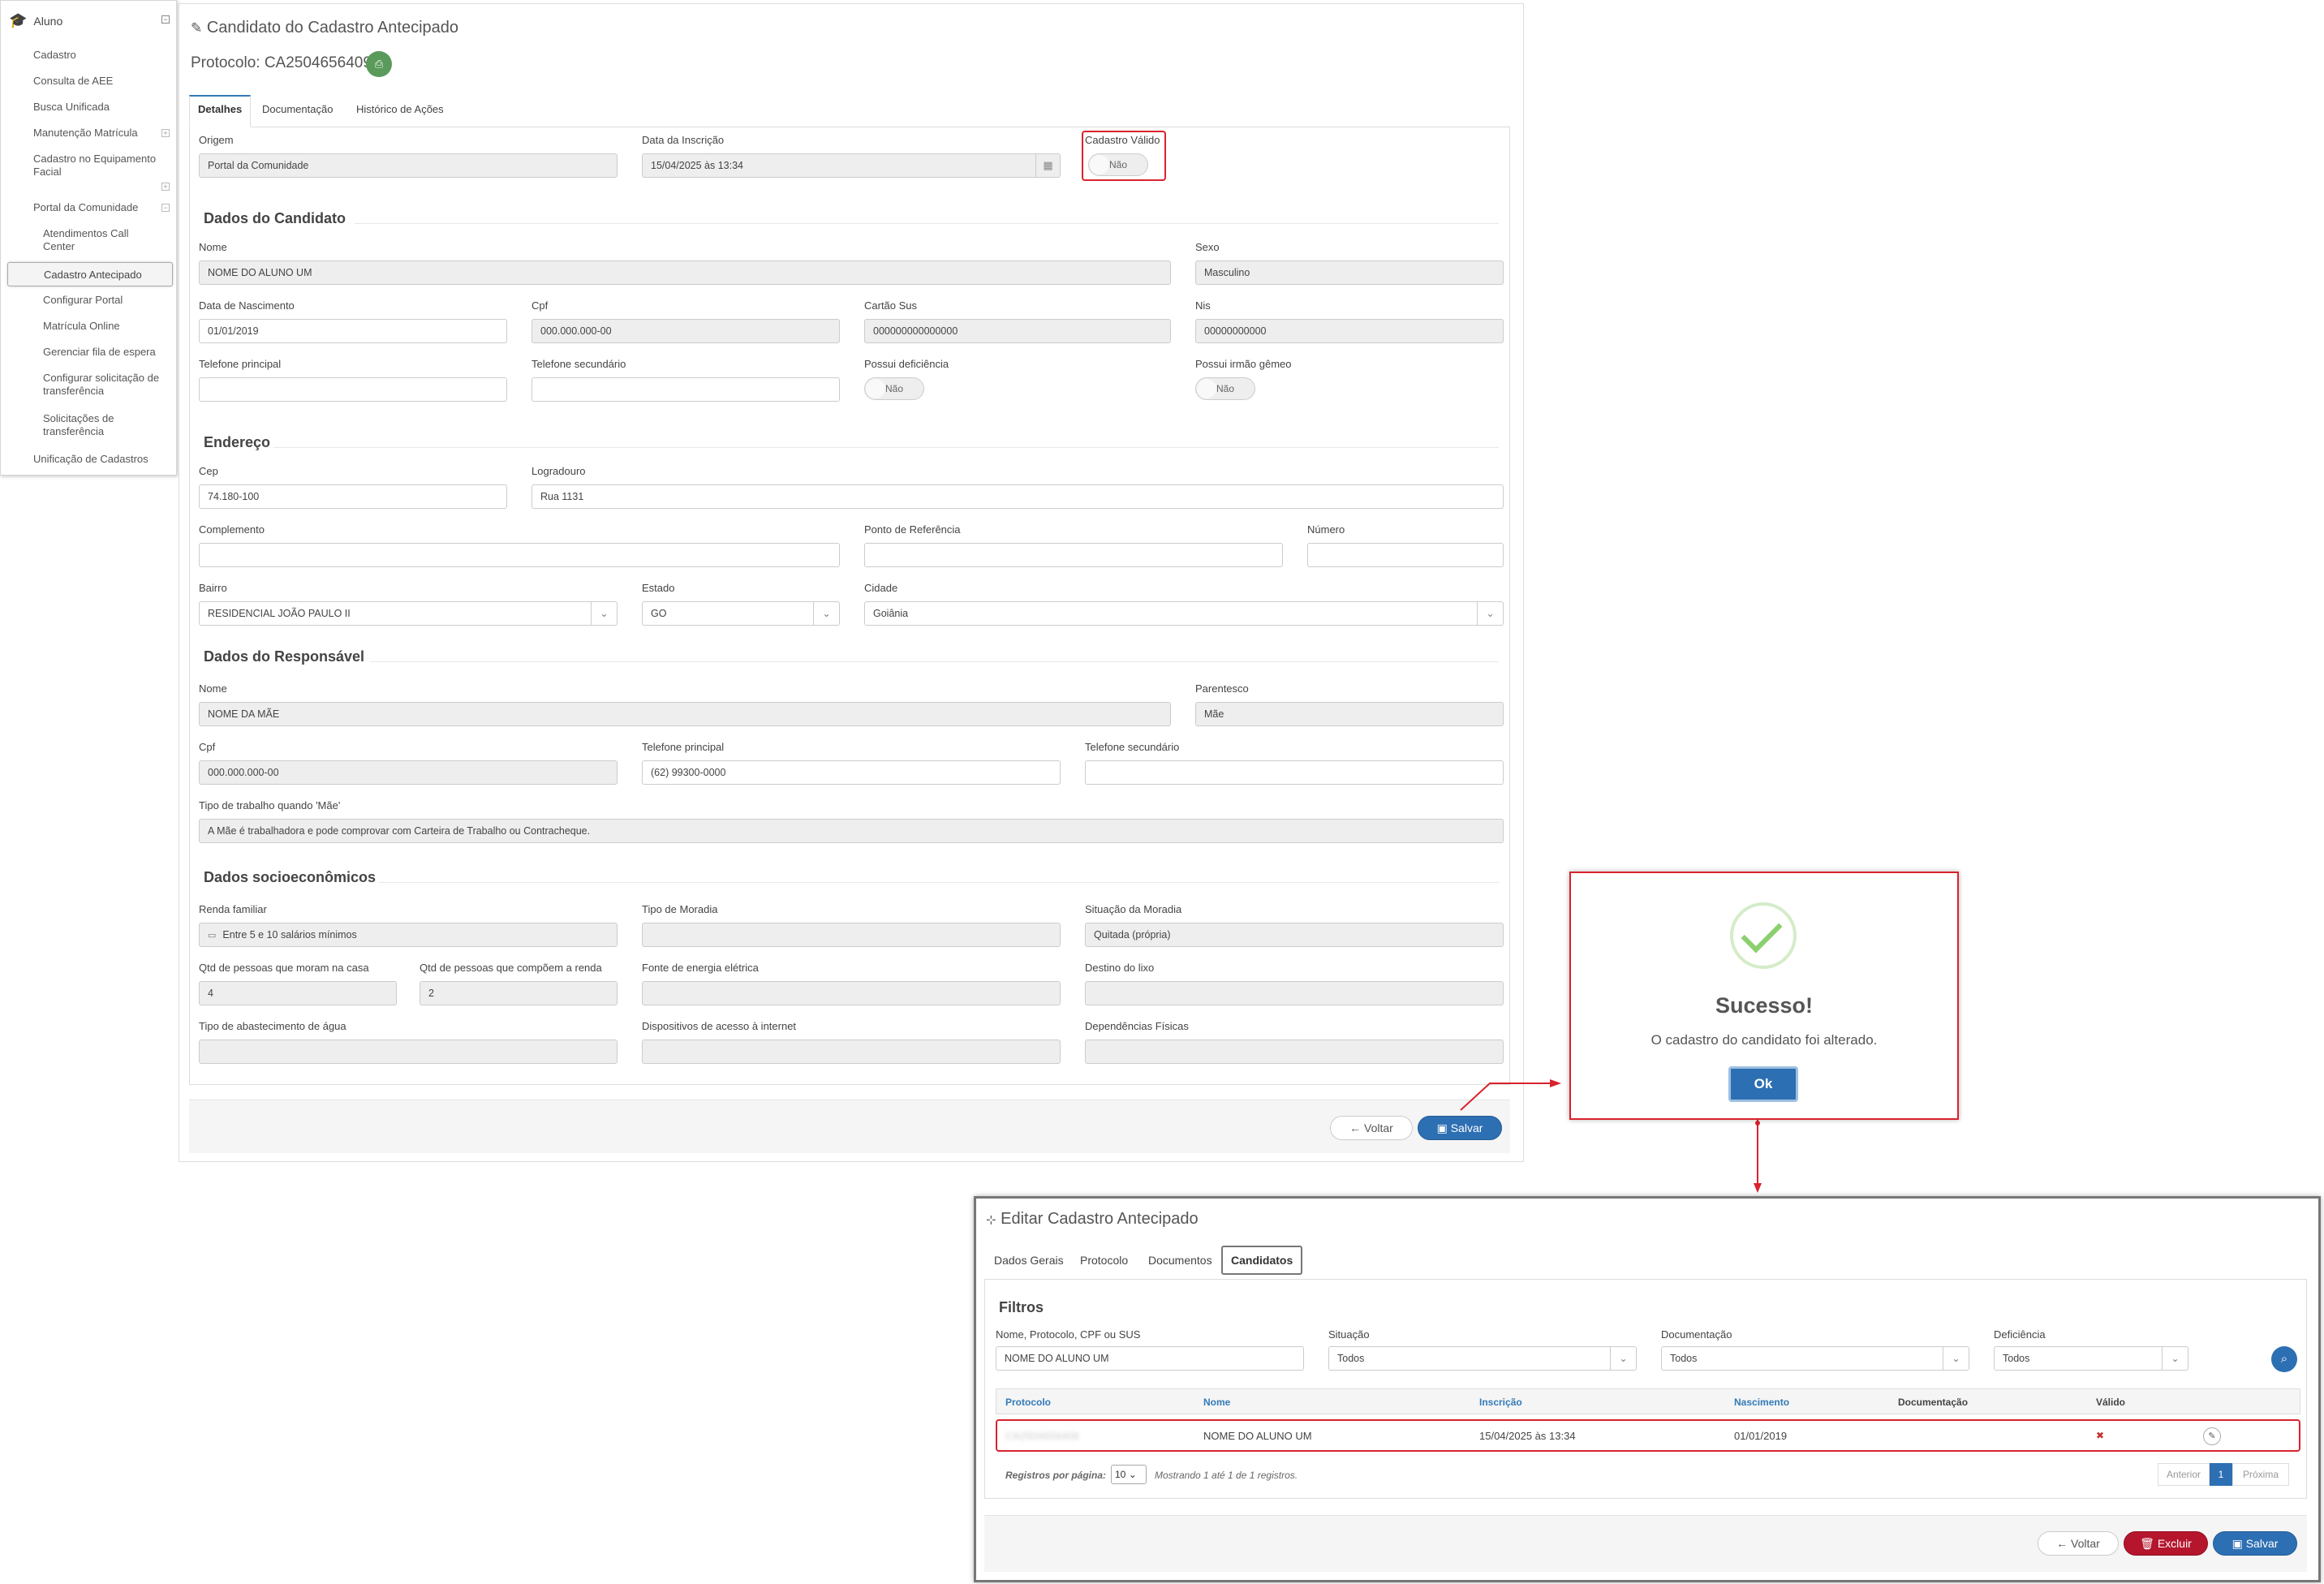 The width and height of the screenshot is (2324, 1584). What do you see at coordinates (1648, 1435) in the screenshot?
I see `table-row` at bounding box center [1648, 1435].